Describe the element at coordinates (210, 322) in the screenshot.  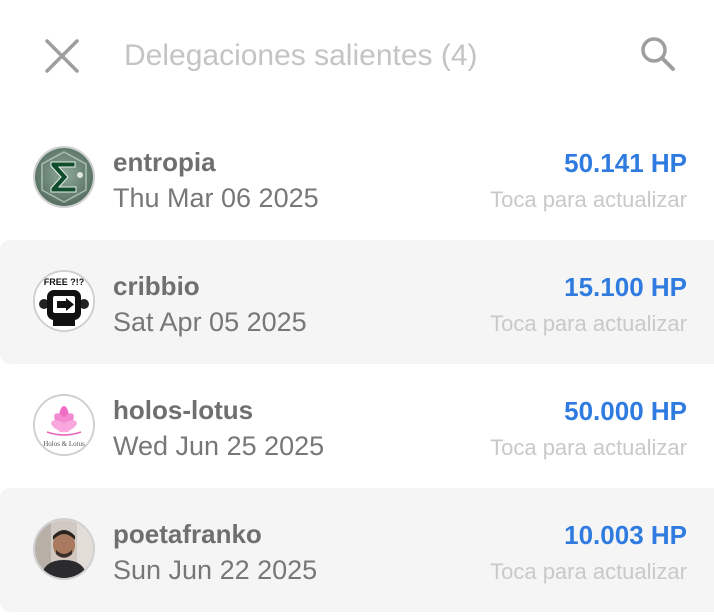
I see `delegation-date: Sat Apr 05 2025` at that location.